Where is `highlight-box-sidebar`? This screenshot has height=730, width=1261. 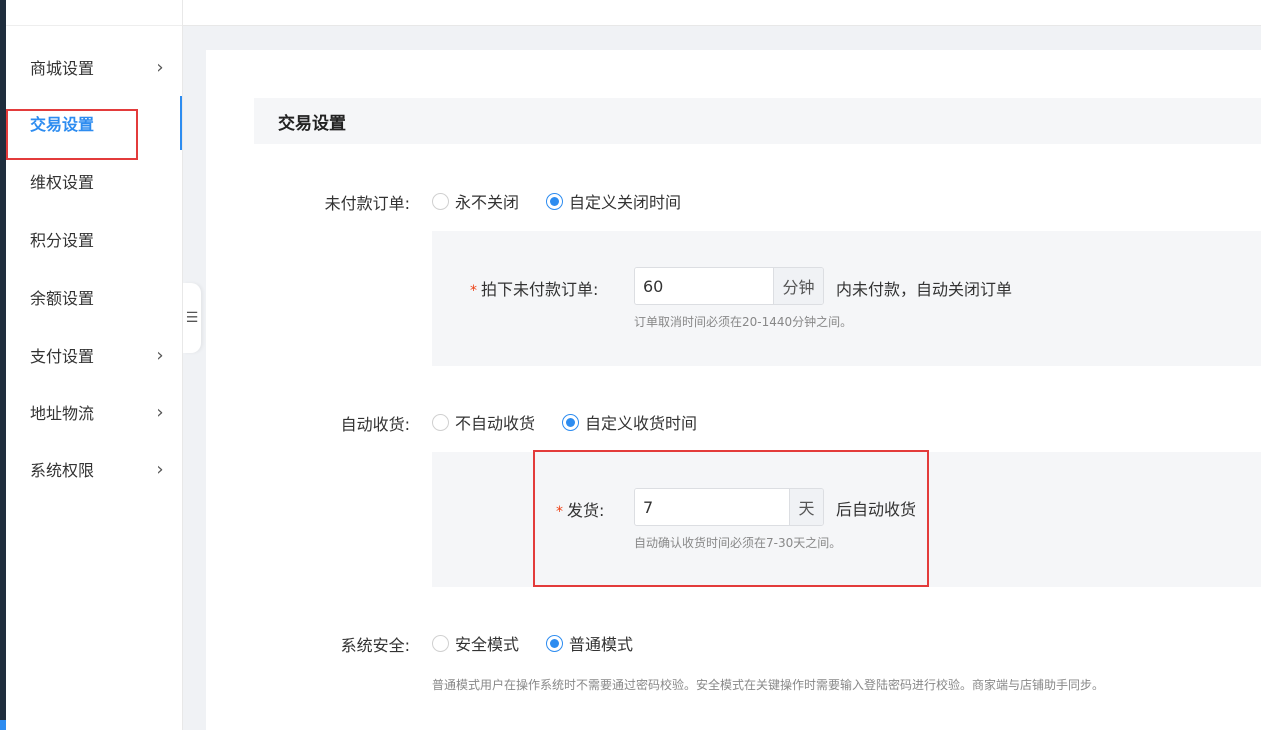 highlight-box-sidebar is located at coordinates (72, 134).